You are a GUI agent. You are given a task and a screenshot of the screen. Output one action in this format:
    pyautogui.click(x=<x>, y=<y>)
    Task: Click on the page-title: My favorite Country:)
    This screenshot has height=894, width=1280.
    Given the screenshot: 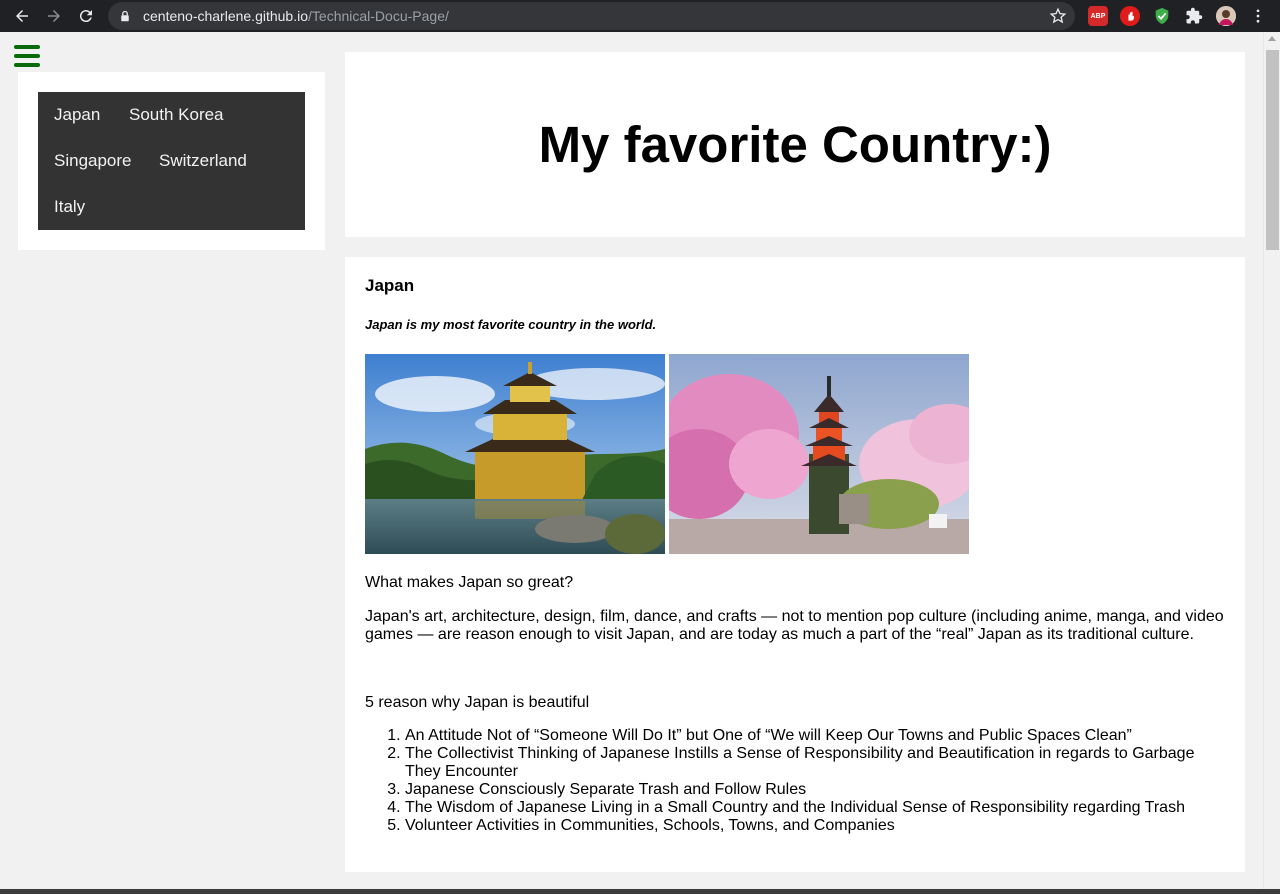 What is the action you would take?
    pyautogui.click(x=795, y=144)
    